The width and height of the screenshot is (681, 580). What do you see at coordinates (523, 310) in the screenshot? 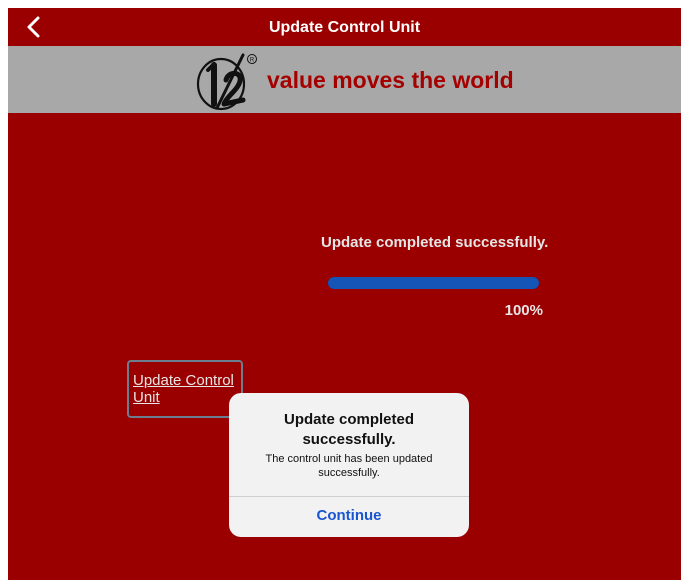
I see `progress-percent: 100%` at bounding box center [523, 310].